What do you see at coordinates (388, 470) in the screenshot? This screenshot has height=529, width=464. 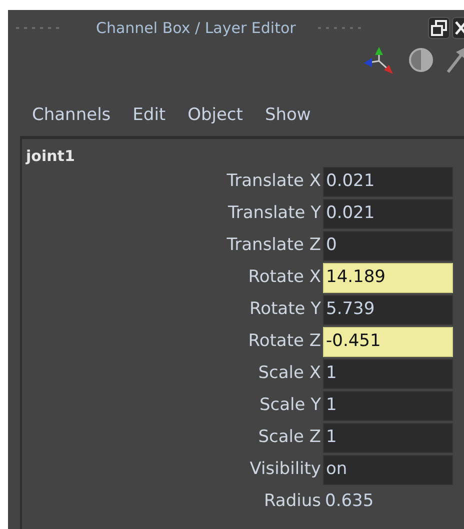 I see `value-field: on` at bounding box center [388, 470].